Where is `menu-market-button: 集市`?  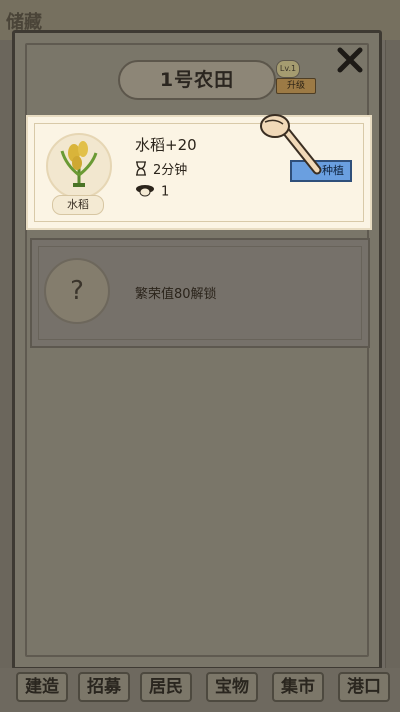
menu-market-button: 集市 is located at coordinates (298, 687).